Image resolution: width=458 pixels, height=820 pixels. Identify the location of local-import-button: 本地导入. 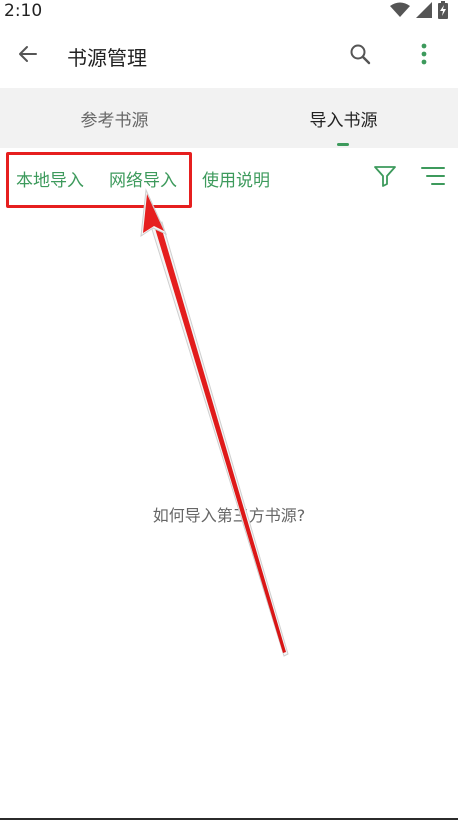
(50, 178).